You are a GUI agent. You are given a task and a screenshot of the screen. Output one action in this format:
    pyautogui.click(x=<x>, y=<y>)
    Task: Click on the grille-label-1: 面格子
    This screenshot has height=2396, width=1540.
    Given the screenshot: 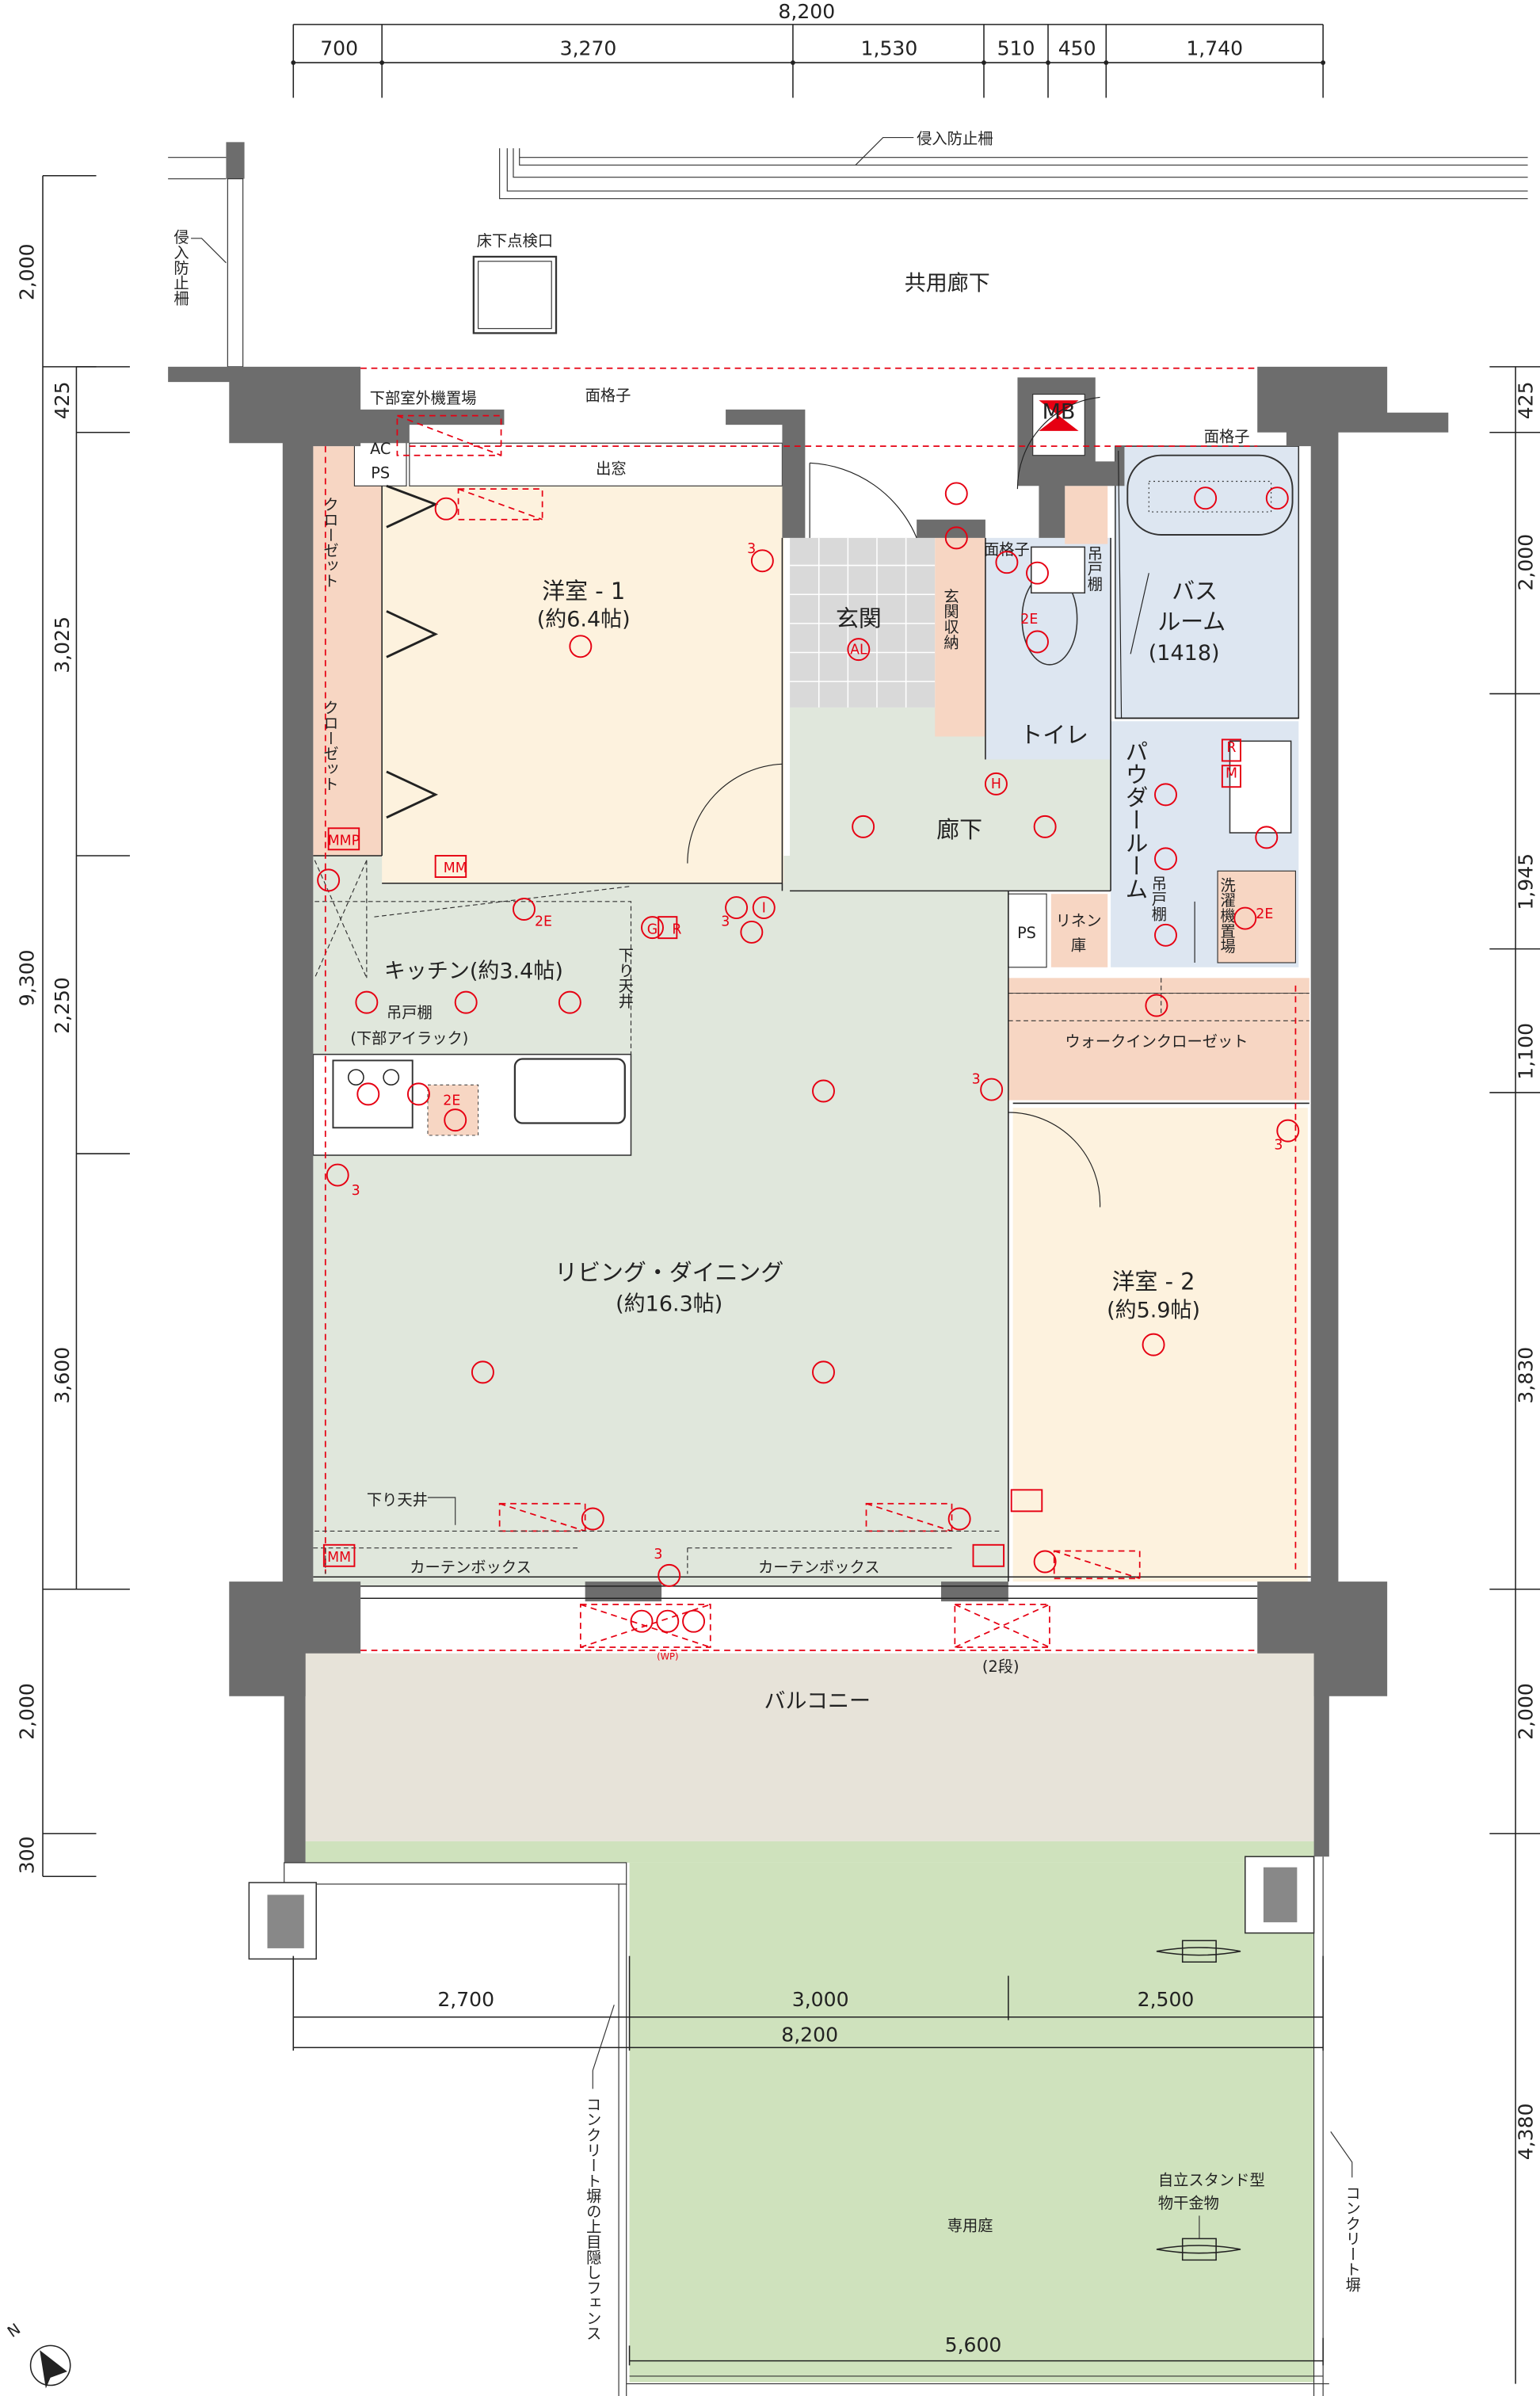 What is the action you would take?
    pyautogui.click(x=608, y=395)
    